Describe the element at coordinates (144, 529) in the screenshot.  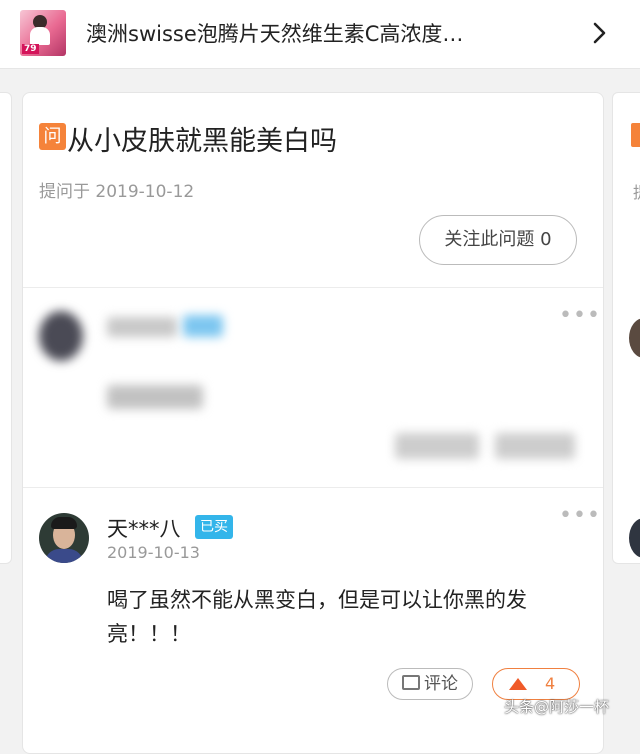
I see `answer-username: 天***八` at that location.